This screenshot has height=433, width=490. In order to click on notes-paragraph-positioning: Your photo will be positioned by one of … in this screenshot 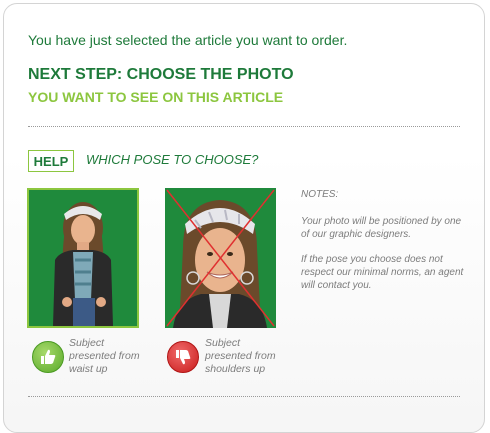, I will do `click(381, 228)`.